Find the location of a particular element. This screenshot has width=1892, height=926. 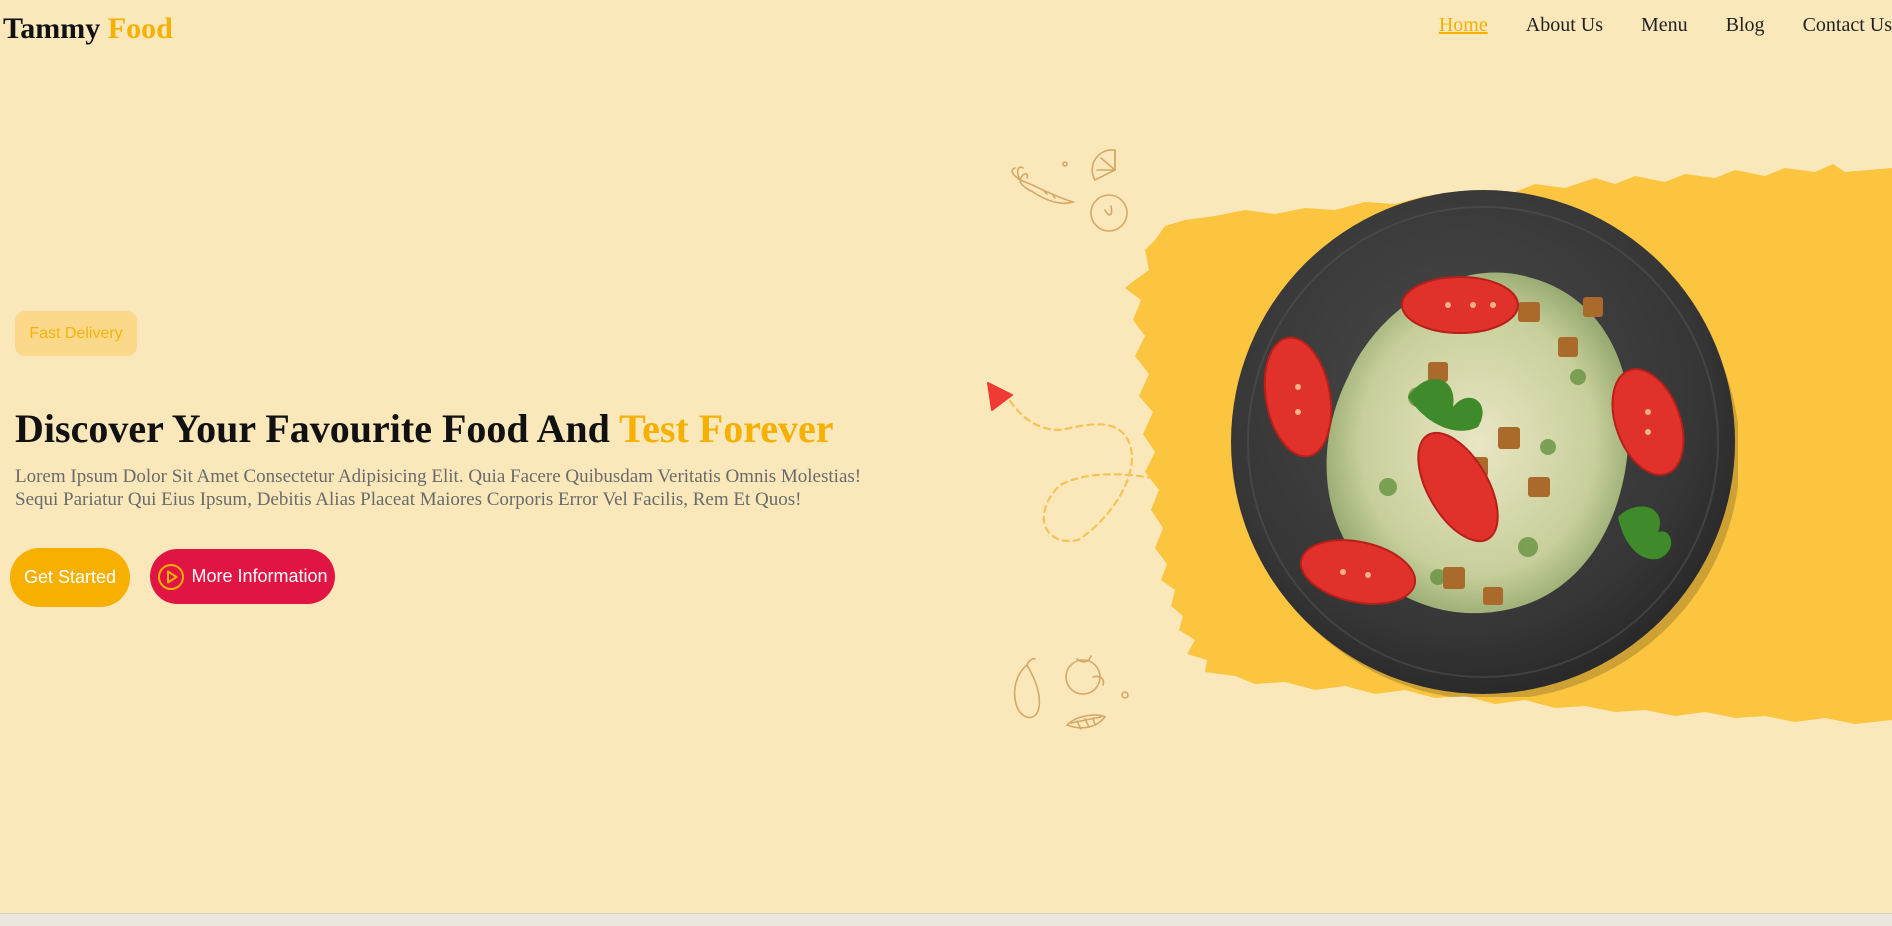

more-information-label: More Information is located at coordinates (259, 576).